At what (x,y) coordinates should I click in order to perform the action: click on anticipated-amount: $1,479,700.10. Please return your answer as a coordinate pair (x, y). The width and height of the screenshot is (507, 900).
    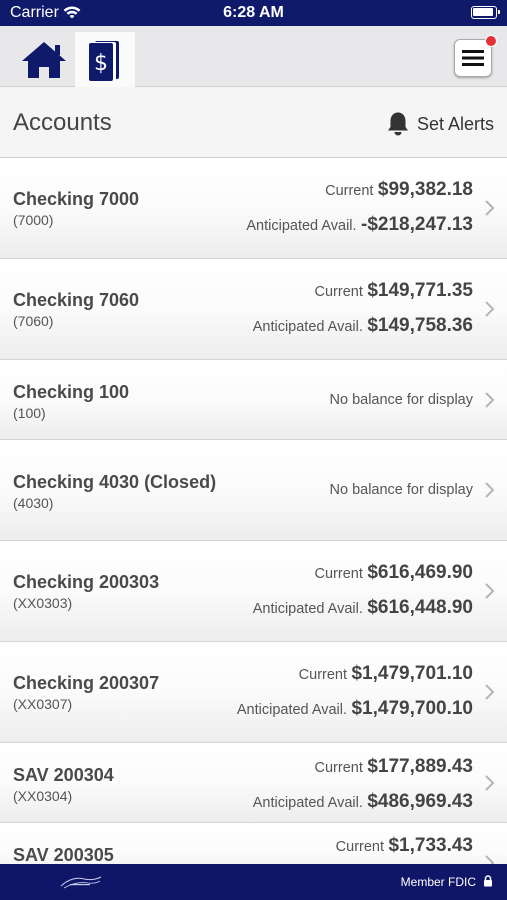
    Looking at the image, I should click on (412, 708).